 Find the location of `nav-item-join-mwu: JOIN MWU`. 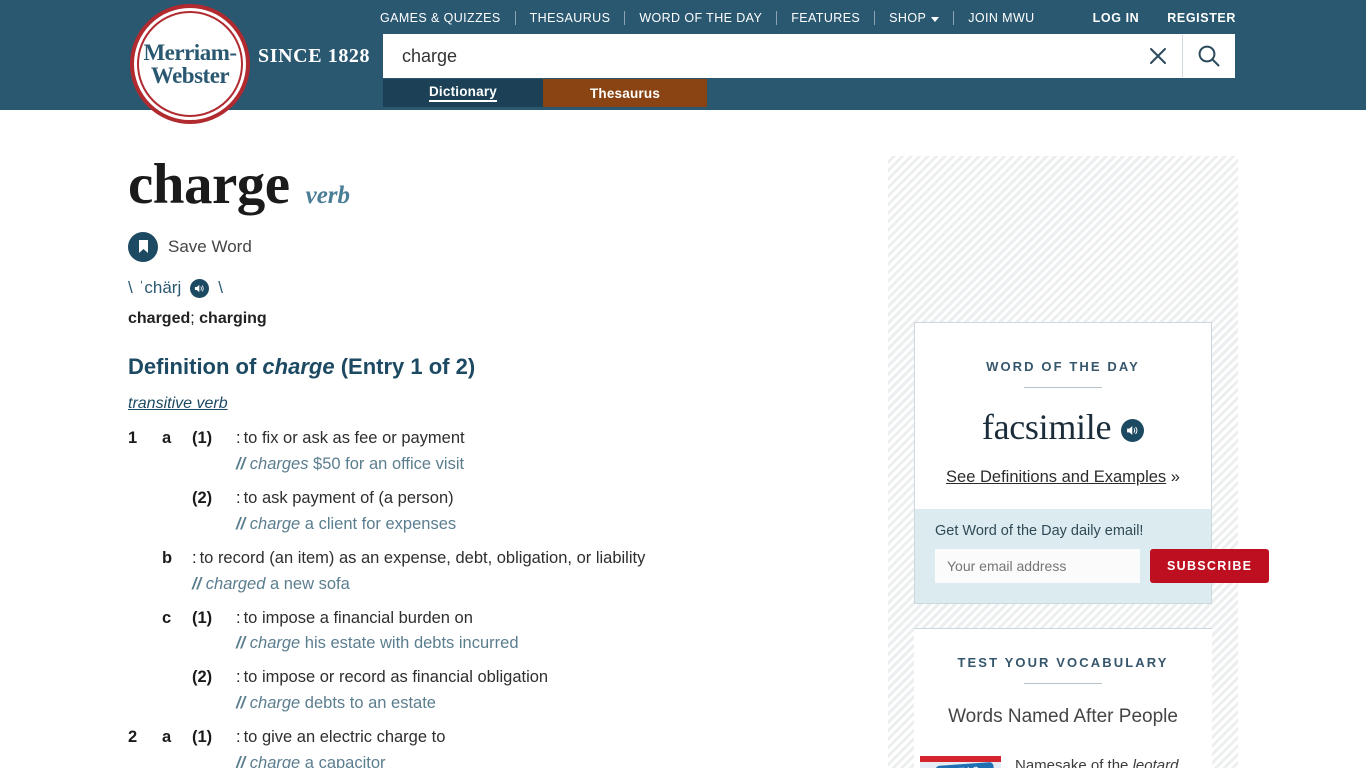

nav-item-join-mwu: JOIN MWU is located at coordinates (1001, 18).